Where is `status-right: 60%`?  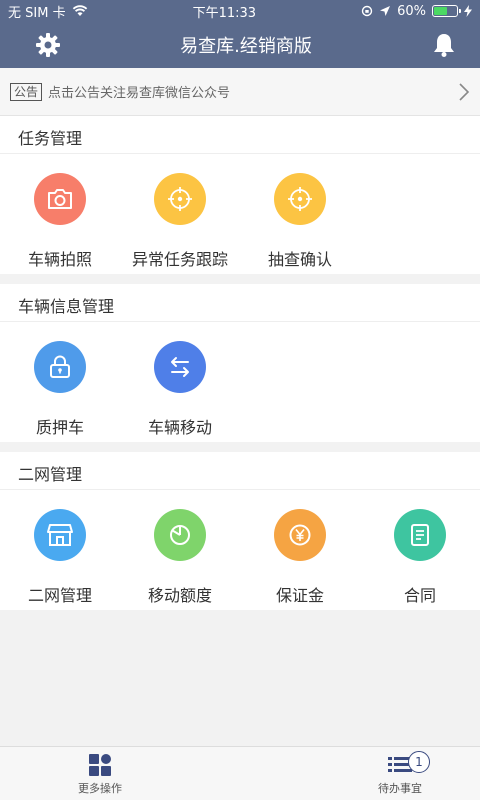
status-right: 60% is located at coordinates (416, 11).